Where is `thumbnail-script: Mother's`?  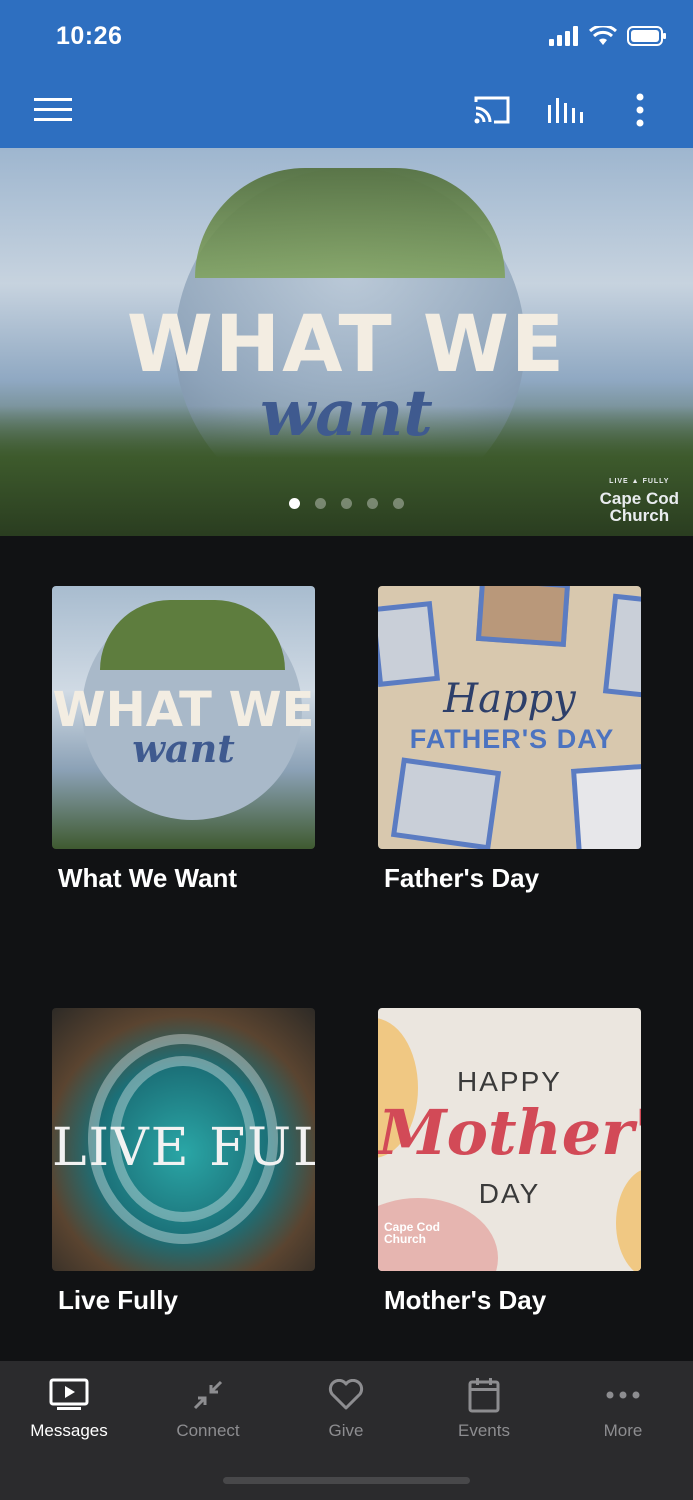
thumbnail-script: Mother's is located at coordinates (509, 1132).